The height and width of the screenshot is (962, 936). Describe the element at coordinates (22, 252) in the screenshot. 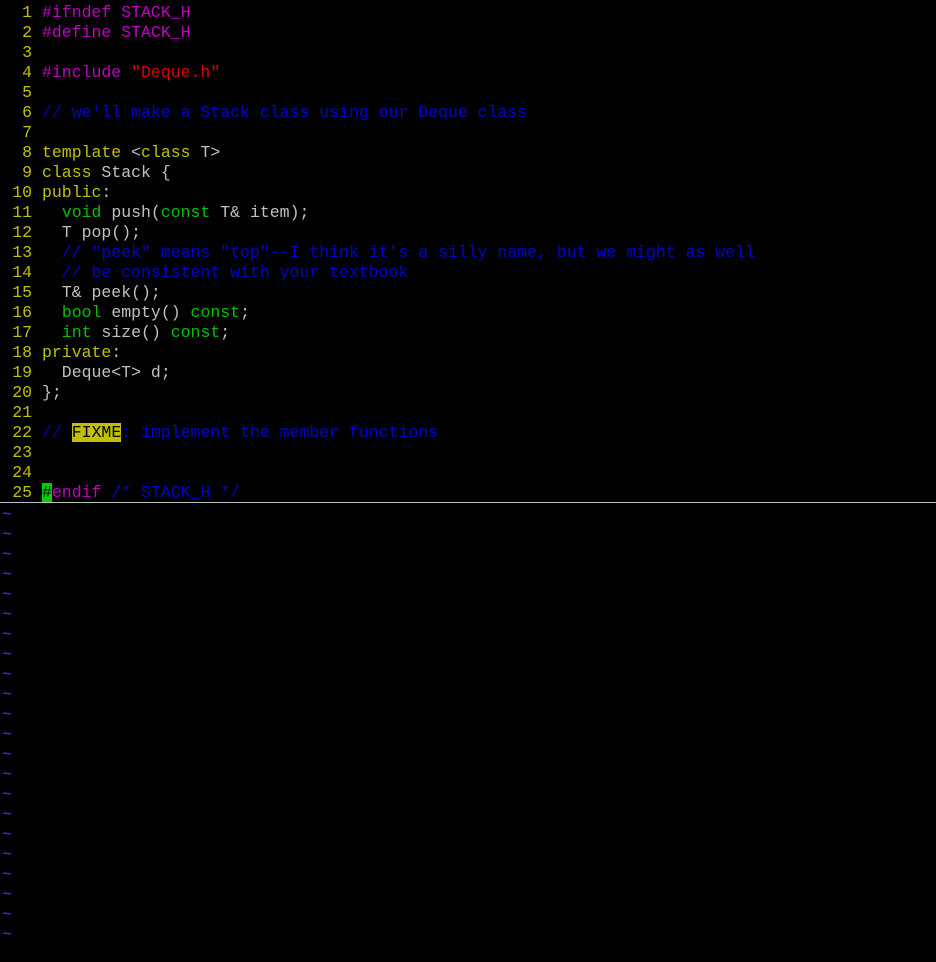

I see `line-number: 13` at that location.